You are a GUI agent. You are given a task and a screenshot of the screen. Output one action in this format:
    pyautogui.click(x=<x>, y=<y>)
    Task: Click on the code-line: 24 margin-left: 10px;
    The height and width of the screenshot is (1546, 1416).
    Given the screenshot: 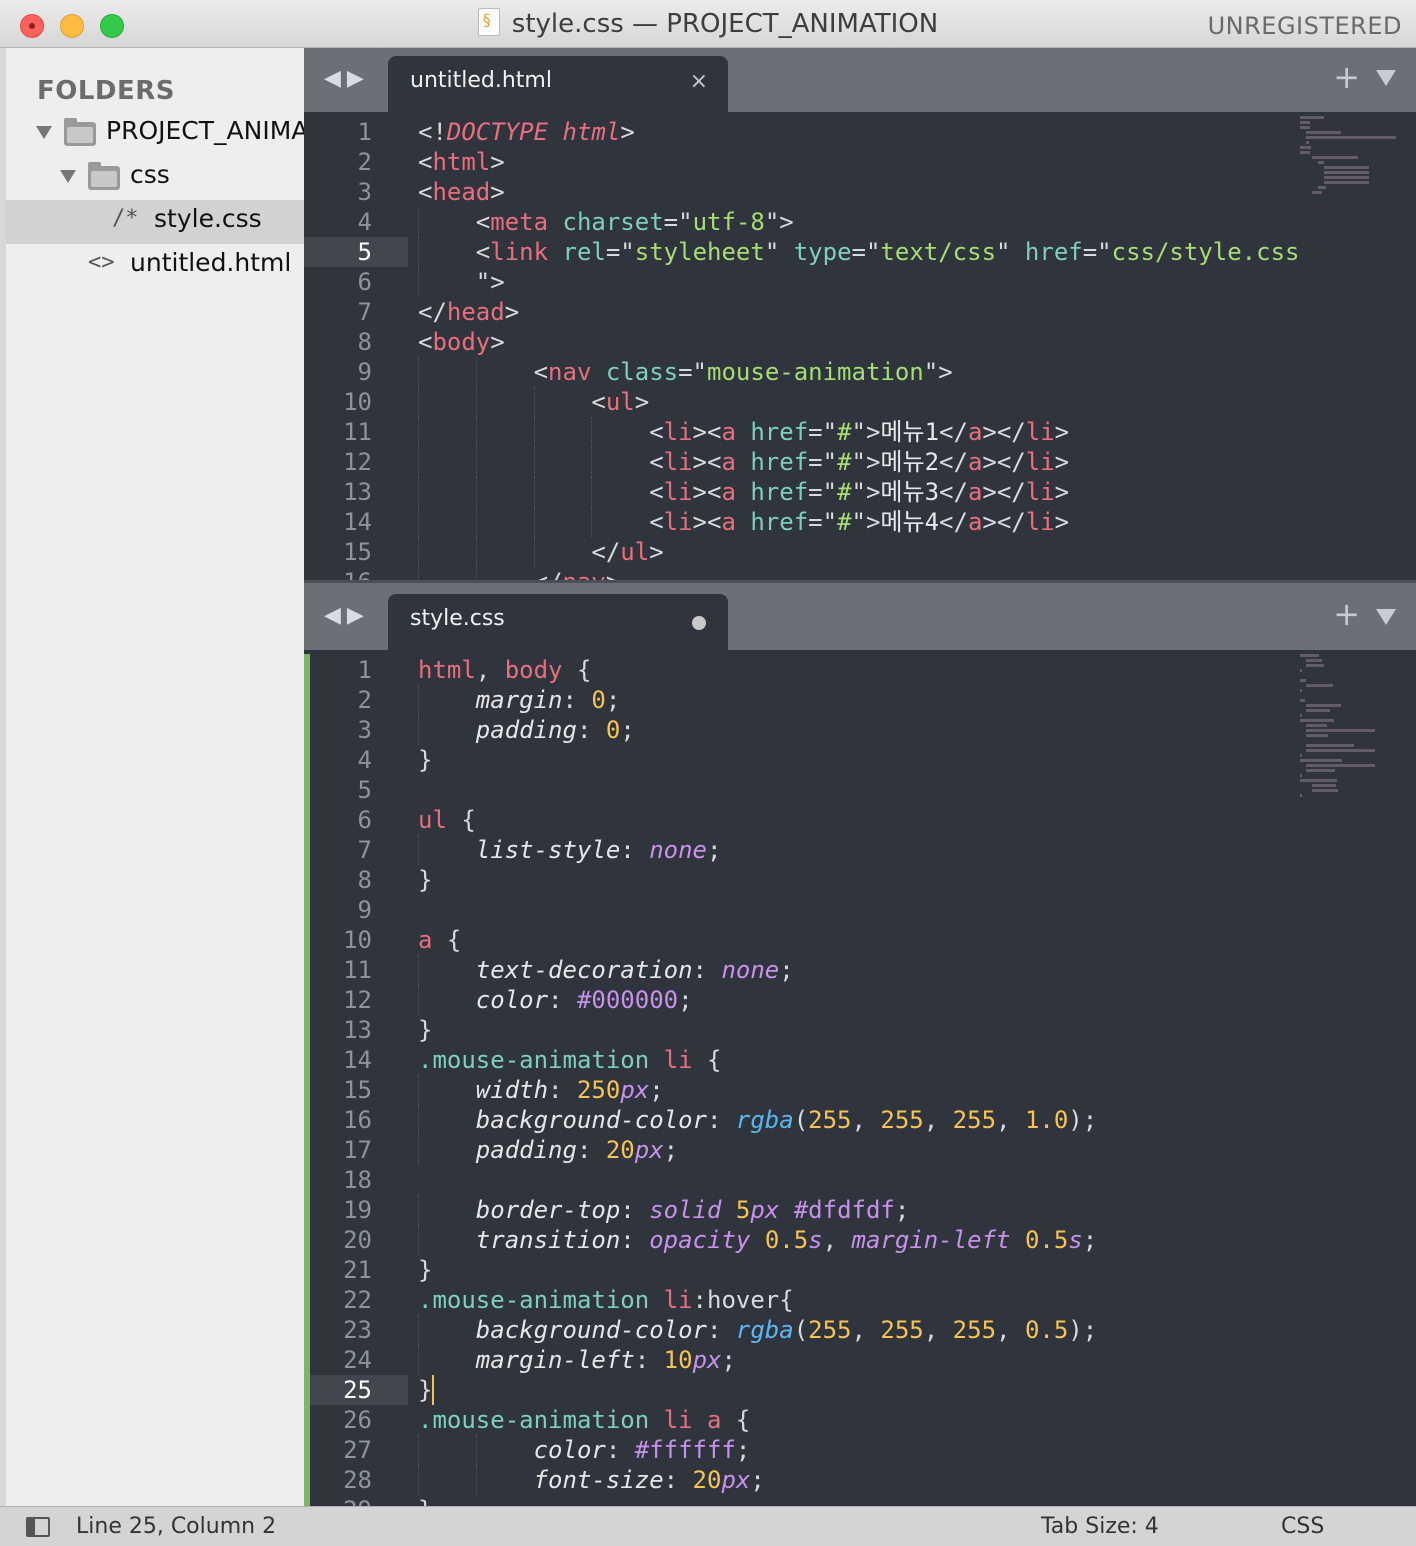 What is the action you would take?
    pyautogui.click(x=860, y=1360)
    